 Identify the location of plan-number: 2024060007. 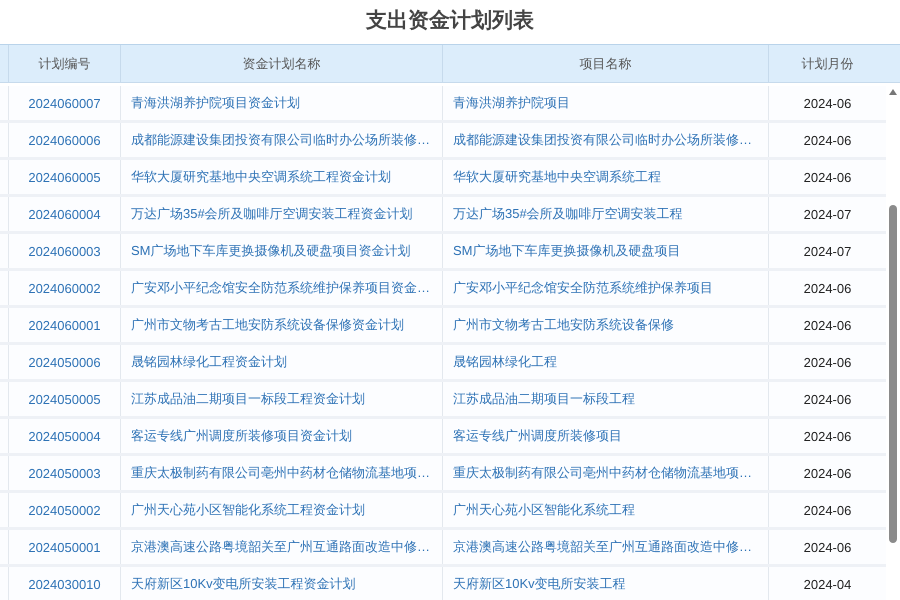
(64, 103).